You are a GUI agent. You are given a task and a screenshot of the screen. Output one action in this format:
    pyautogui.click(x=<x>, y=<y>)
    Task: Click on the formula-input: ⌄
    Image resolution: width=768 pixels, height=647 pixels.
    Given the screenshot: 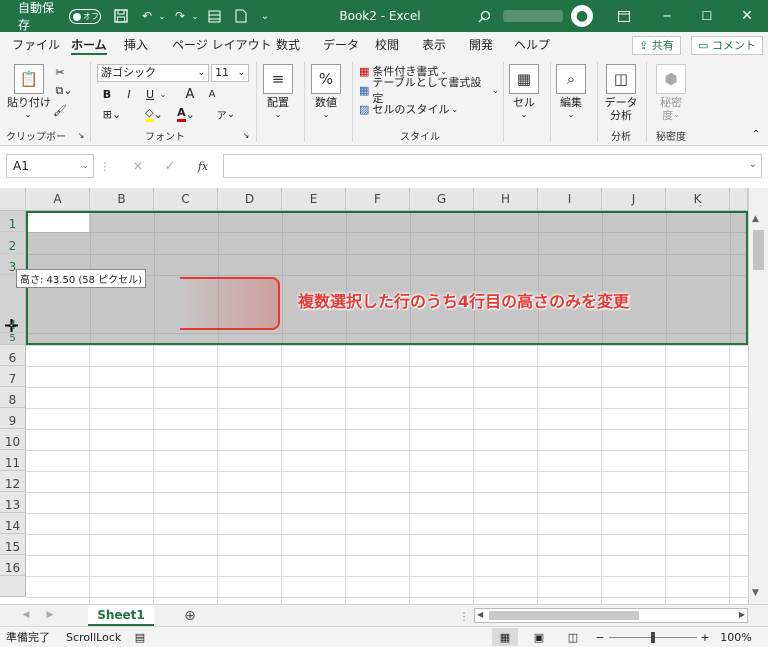 What is the action you would take?
    pyautogui.click(x=492, y=166)
    